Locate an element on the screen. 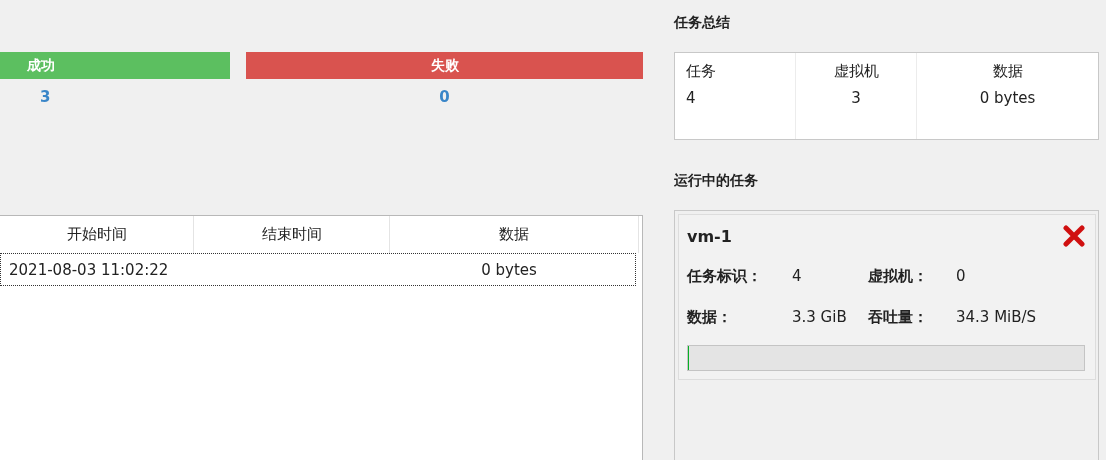  summary-value: 4 is located at coordinates (691, 98).